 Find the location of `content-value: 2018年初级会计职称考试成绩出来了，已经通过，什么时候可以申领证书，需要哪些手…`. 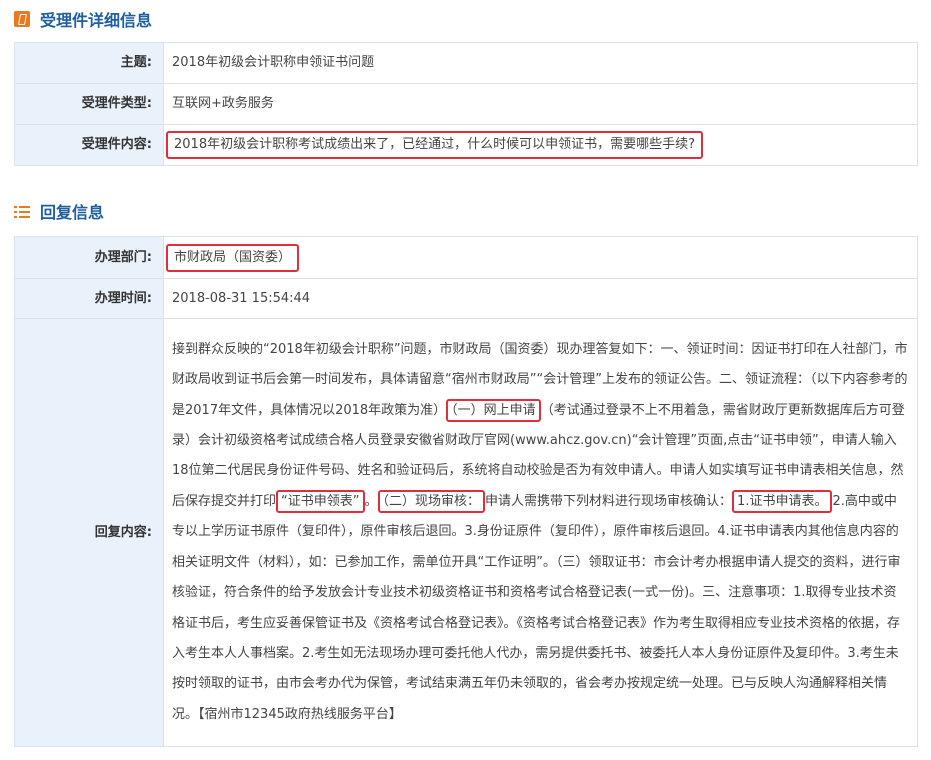

content-value: 2018年初级会计职称考试成绩出来了，已经通过，什么时候可以申领证书，需要哪些手… is located at coordinates (434, 145).